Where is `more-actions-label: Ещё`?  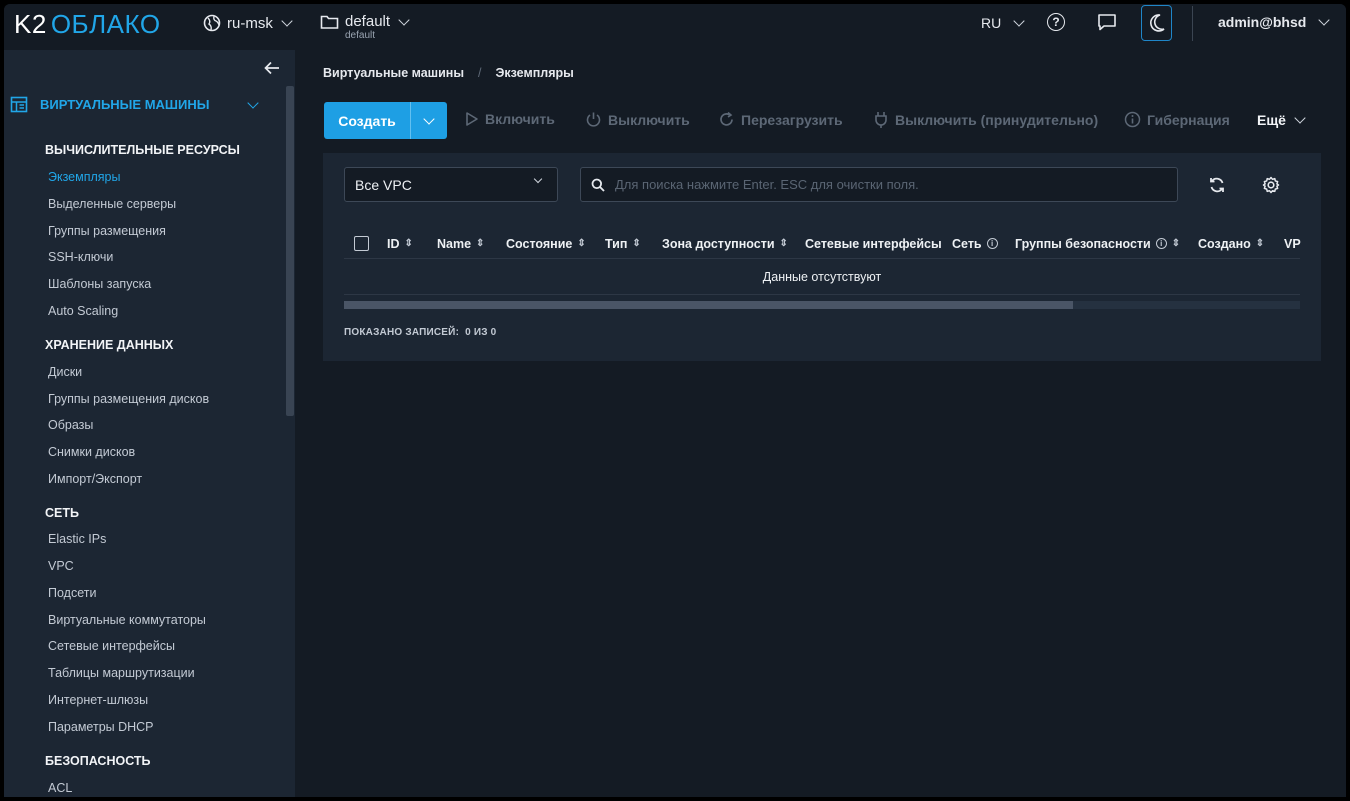
more-actions-label: Ещё is located at coordinates (1271, 120).